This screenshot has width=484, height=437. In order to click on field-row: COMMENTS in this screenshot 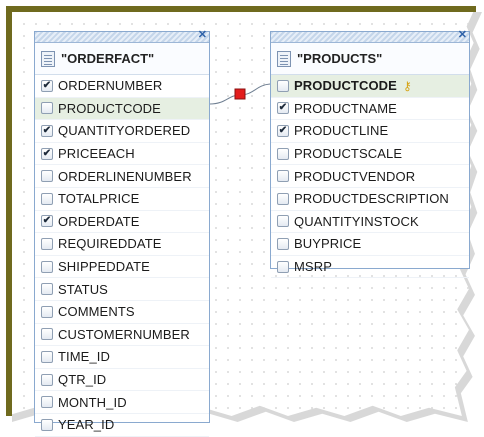, I will do `click(122, 312)`.